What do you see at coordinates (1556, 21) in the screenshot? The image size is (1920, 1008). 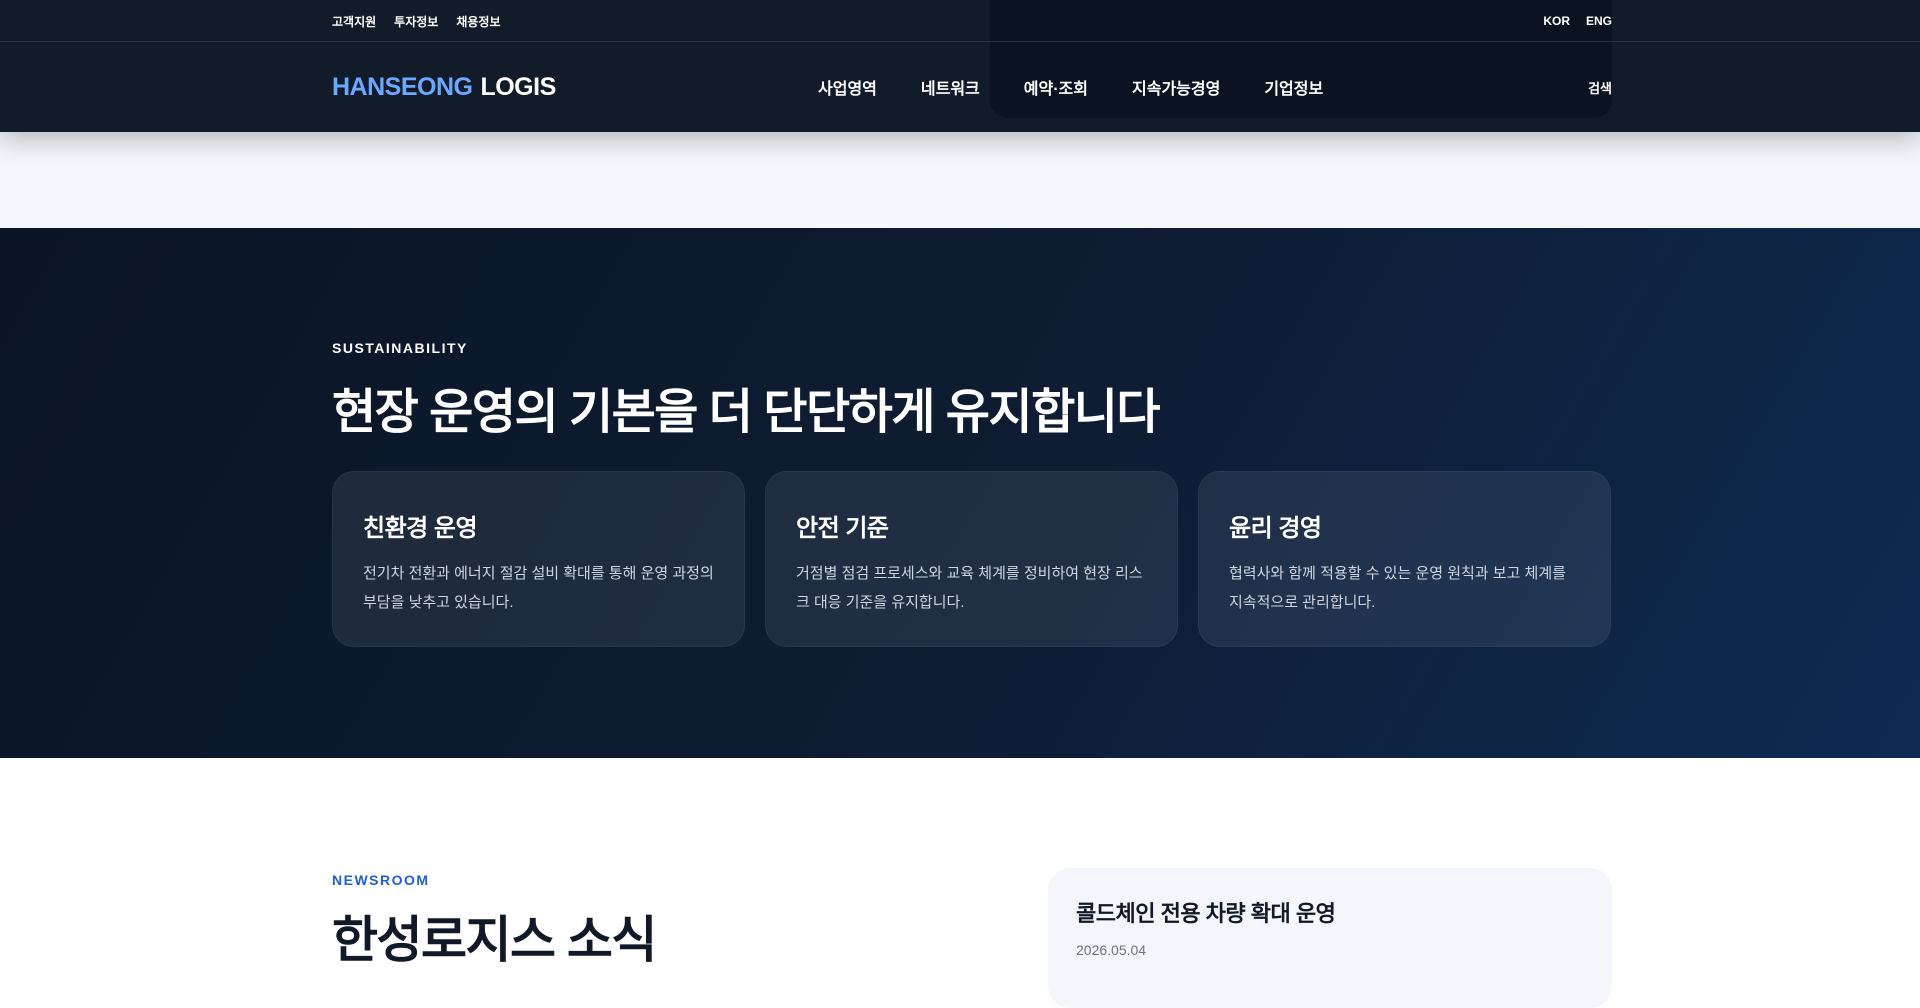 I see `lang-kor-button: KOR` at bounding box center [1556, 21].